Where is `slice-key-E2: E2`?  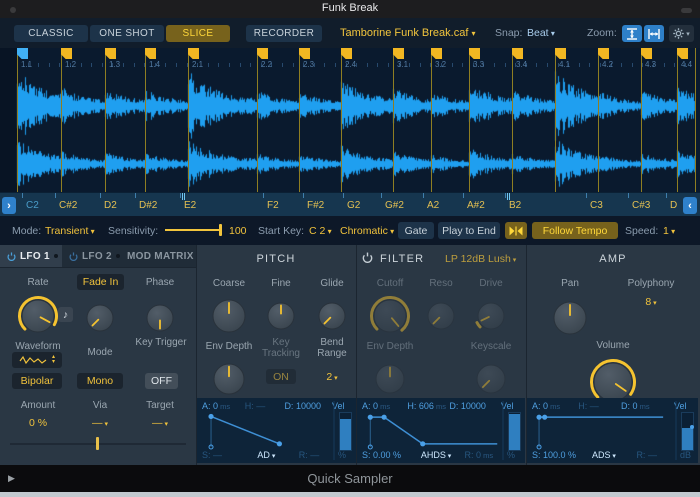 slice-key-E2: E2 is located at coordinates (190, 205).